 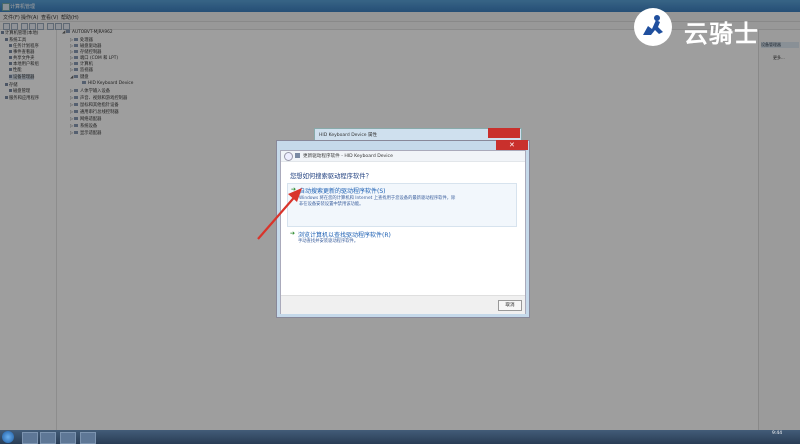 I want to click on close-icon: ✕, so click(x=512, y=145).